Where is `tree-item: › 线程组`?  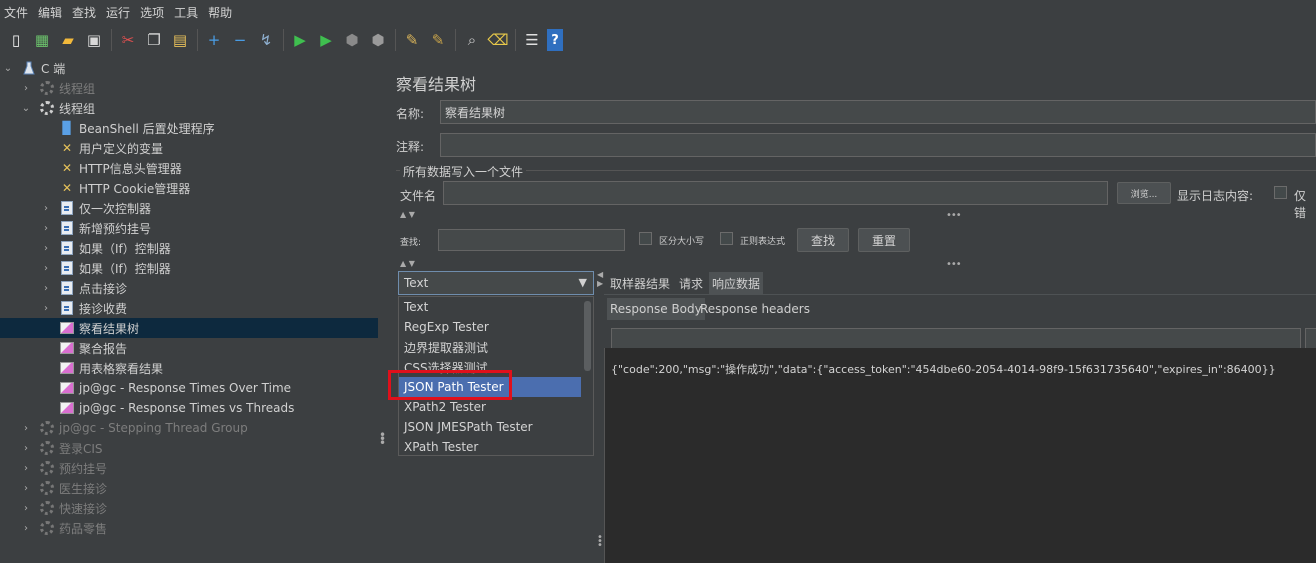
tree-item: › 线程组 is located at coordinates (189, 88).